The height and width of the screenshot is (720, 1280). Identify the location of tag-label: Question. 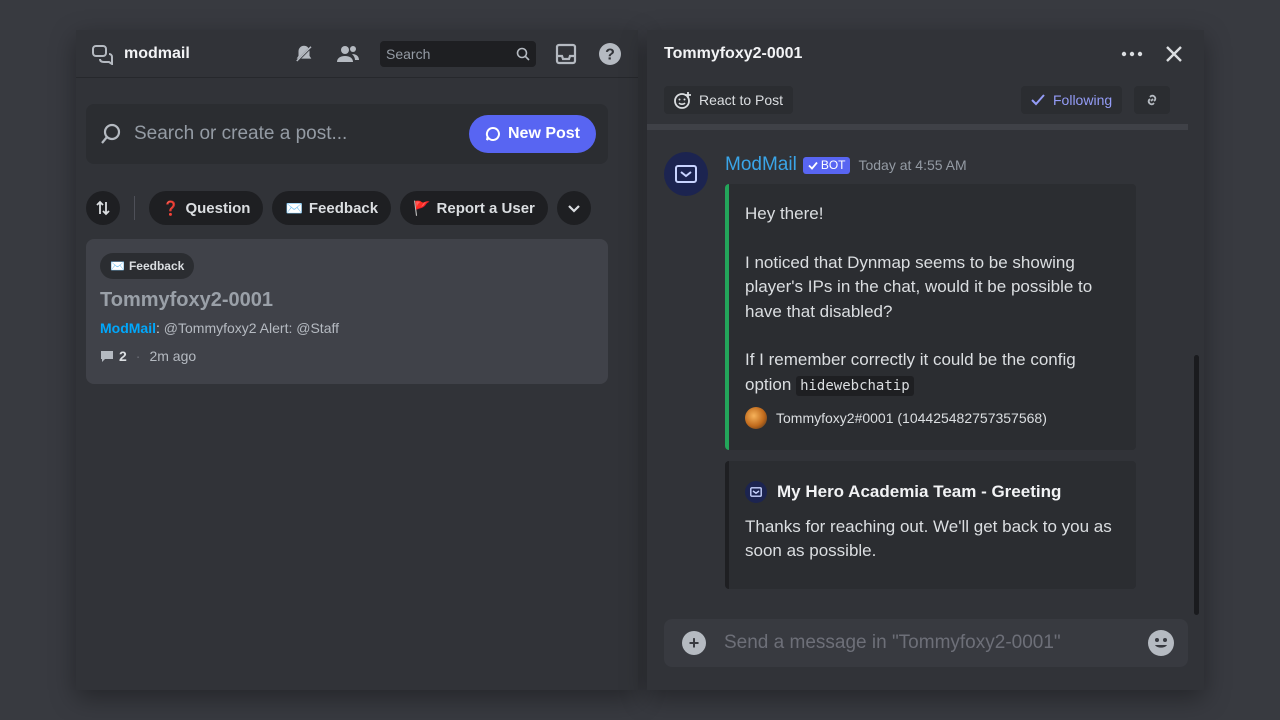
(218, 208).